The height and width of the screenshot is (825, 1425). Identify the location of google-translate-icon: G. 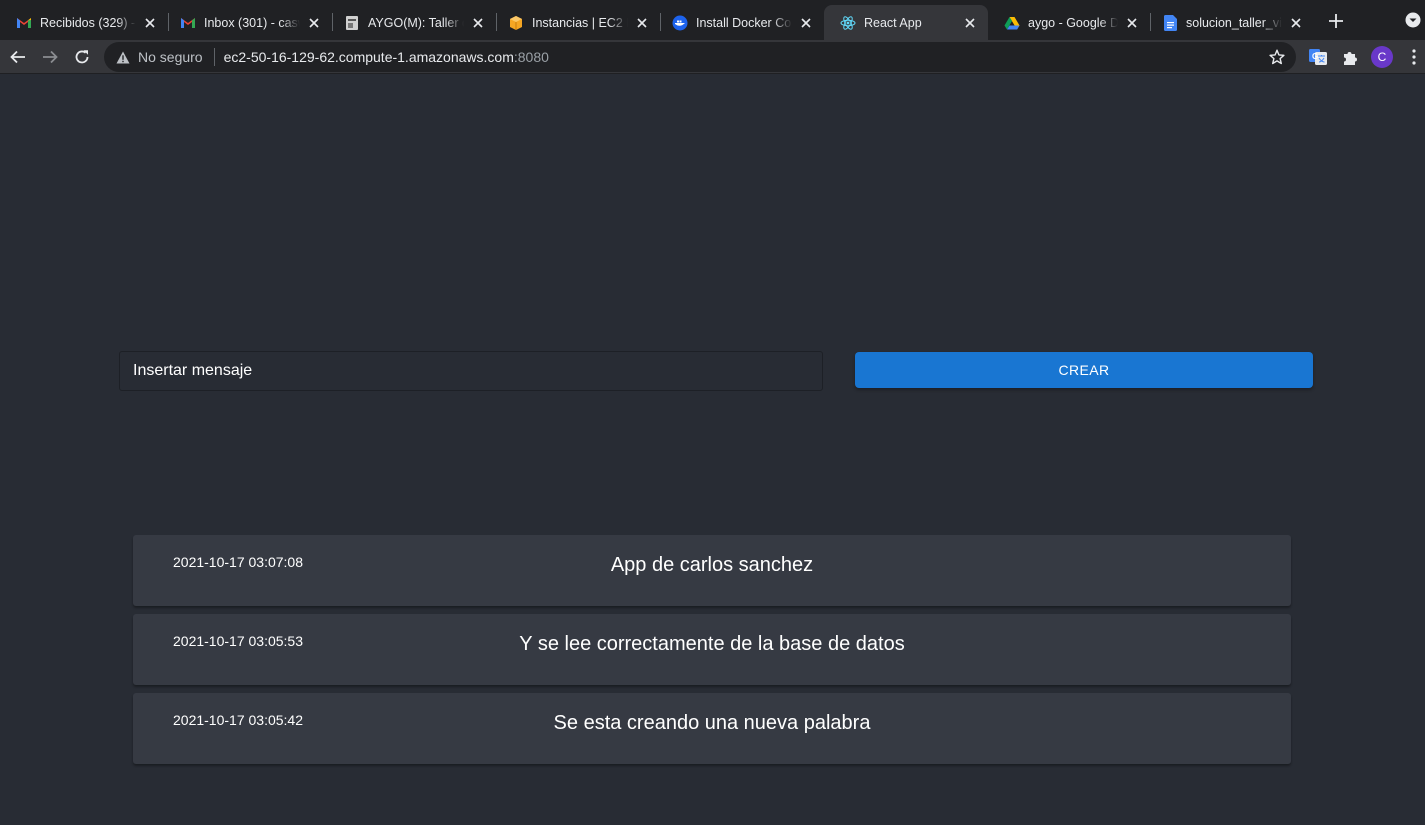
(1318, 57).